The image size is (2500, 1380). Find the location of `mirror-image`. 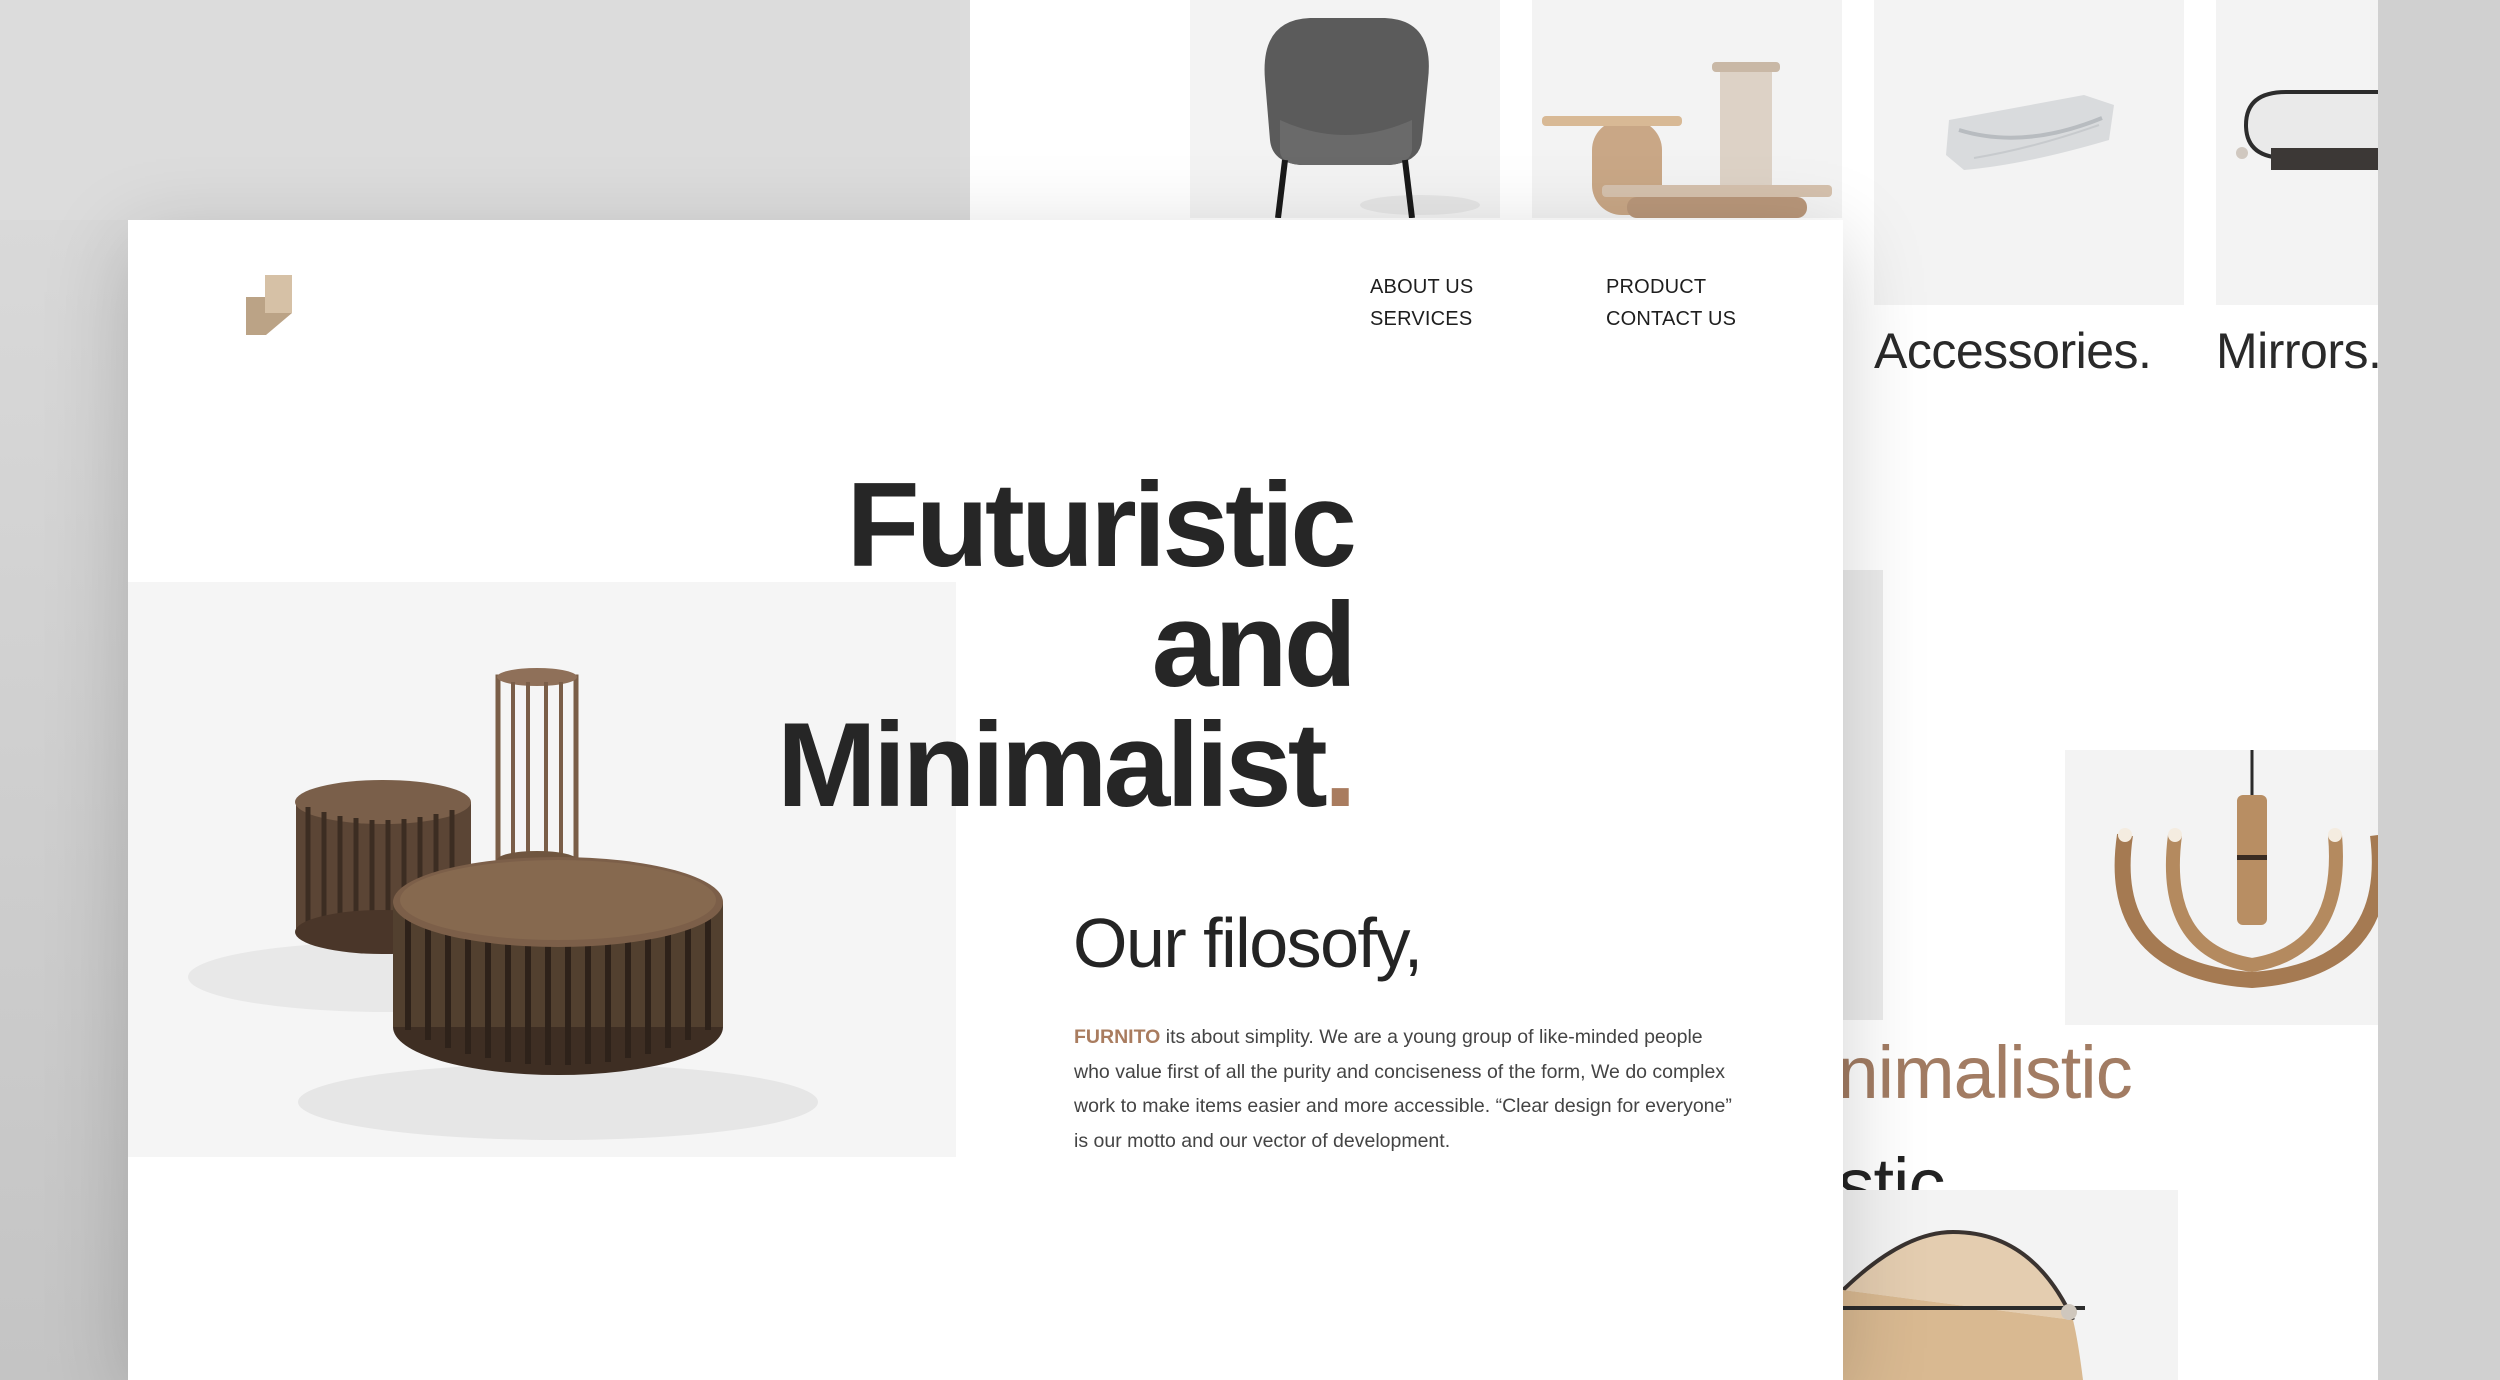

mirror-image is located at coordinates (2307, 130).